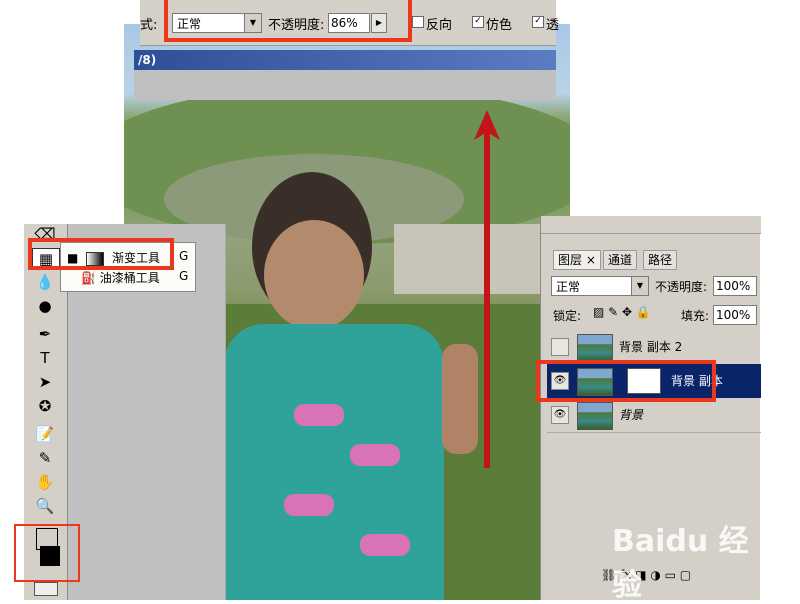 This screenshot has width=800, height=604. Describe the element at coordinates (345, 85) in the screenshot. I see `document-ruler-area` at that location.